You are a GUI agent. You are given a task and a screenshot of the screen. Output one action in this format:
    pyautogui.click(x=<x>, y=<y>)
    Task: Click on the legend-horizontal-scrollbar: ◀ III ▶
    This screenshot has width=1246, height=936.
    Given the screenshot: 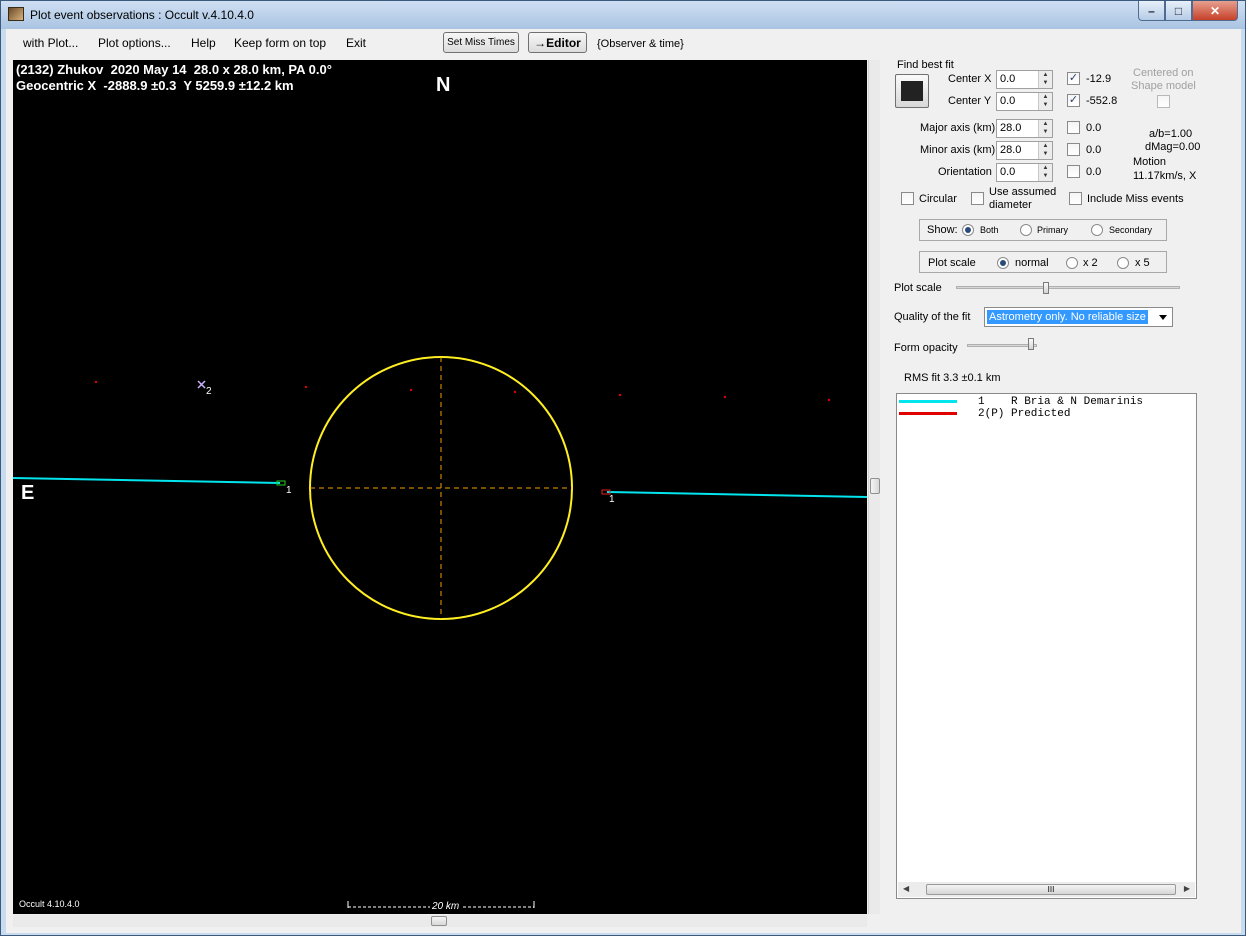 What is the action you would take?
    pyautogui.click(x=1046, y=889)
    